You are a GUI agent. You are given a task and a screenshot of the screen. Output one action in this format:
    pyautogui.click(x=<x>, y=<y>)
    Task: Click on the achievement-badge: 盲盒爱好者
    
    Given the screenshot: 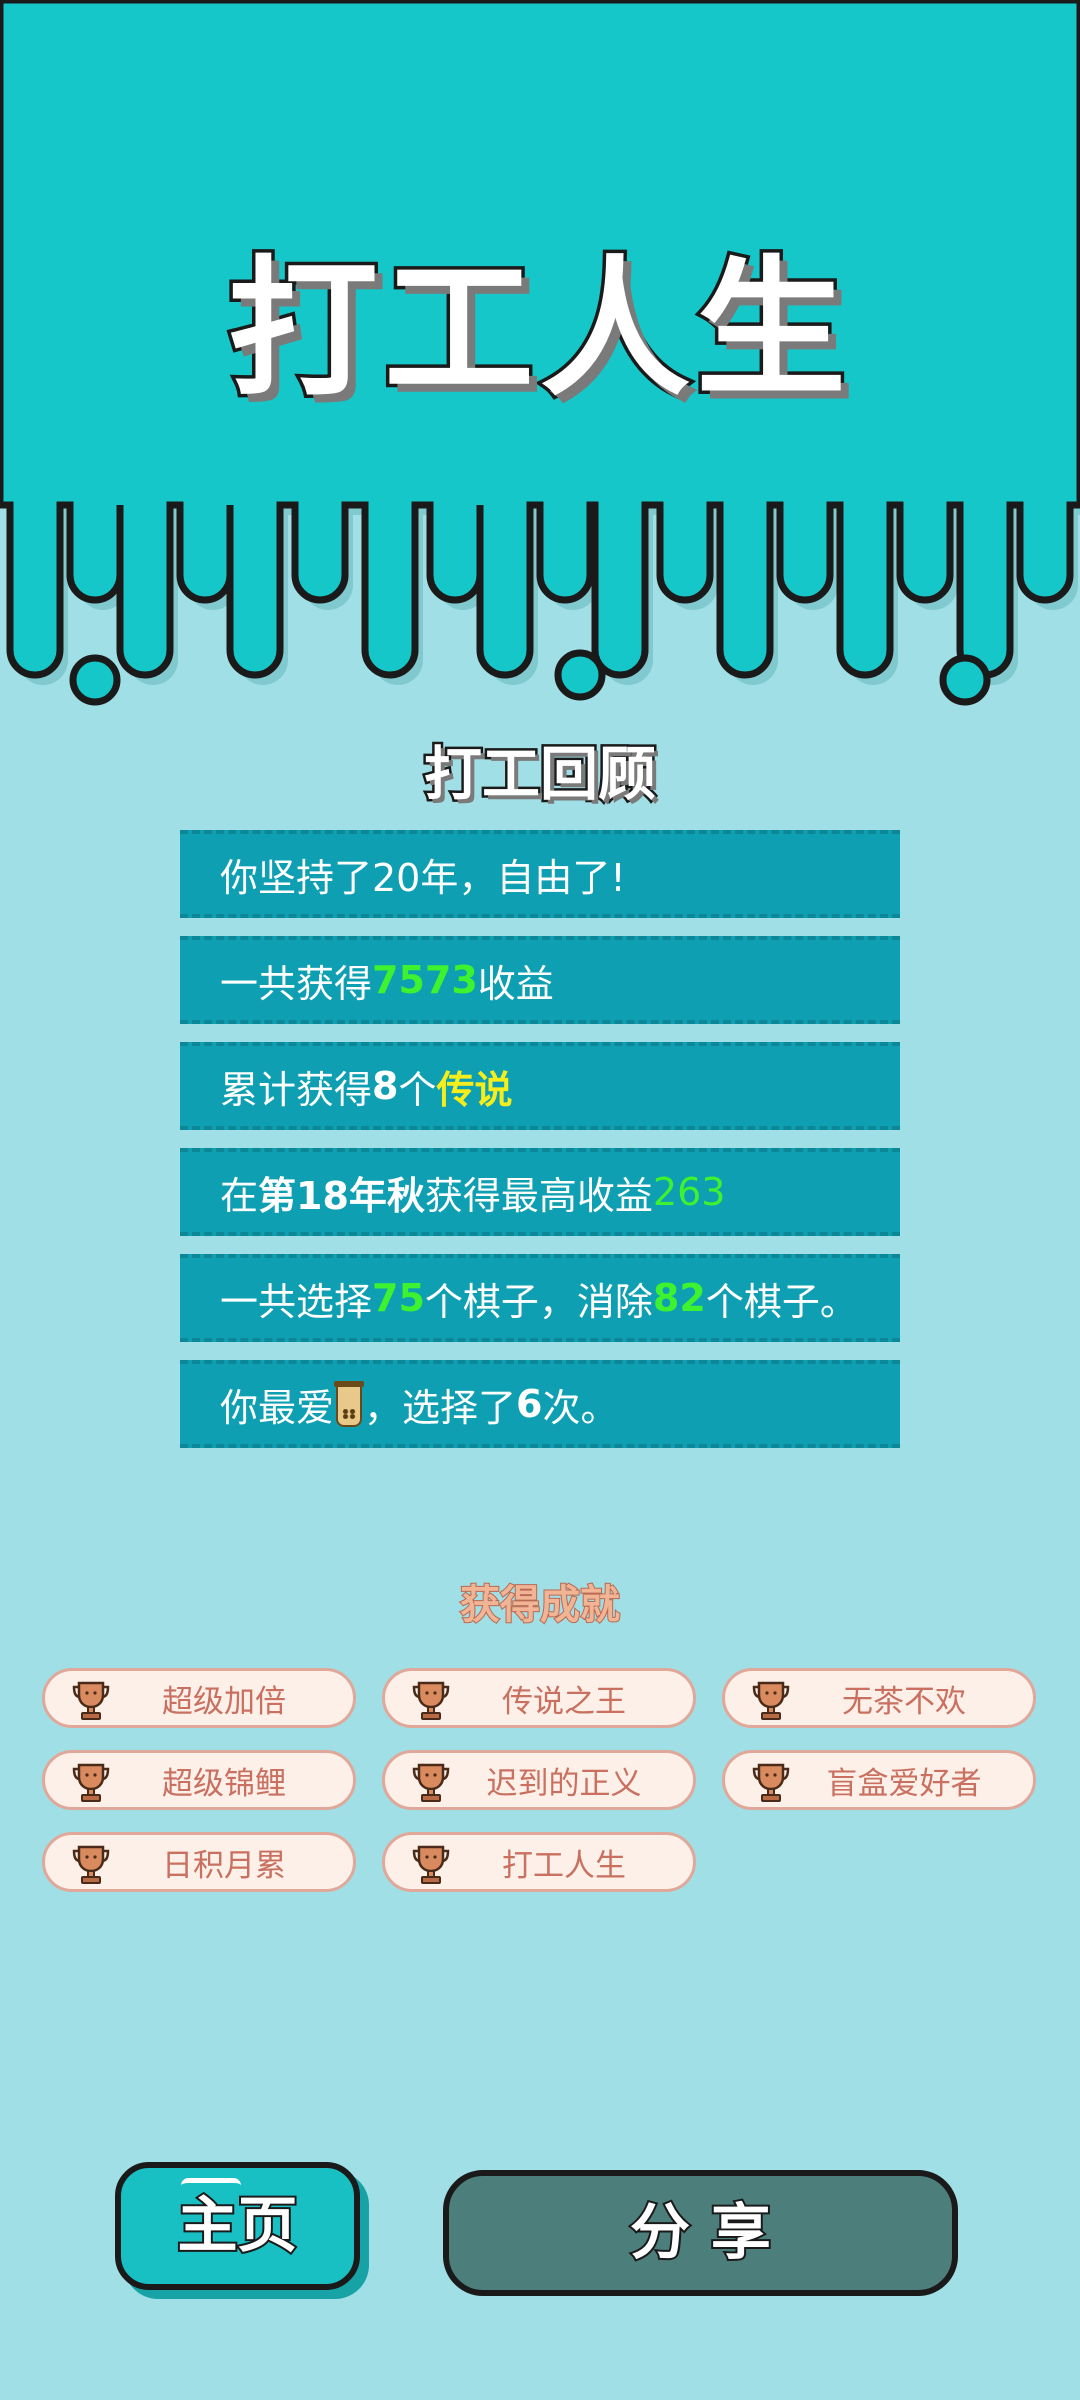 What is the action you would take?
    pyautogui.click(x=879, y=1780)
    